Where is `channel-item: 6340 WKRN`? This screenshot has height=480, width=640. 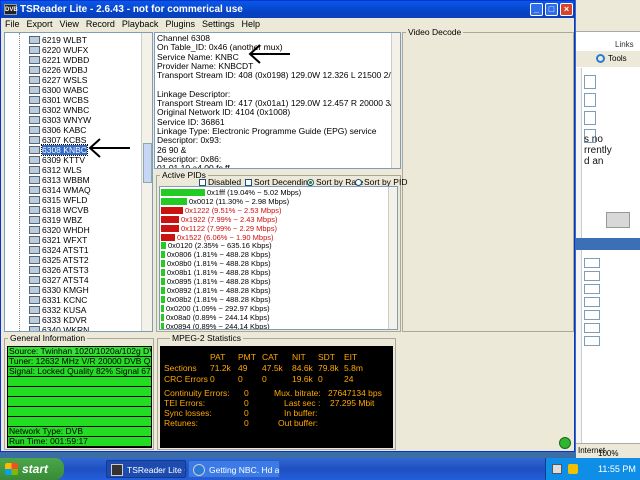
channel-item: 6340 WKRN is located at coordinates (59, 328).